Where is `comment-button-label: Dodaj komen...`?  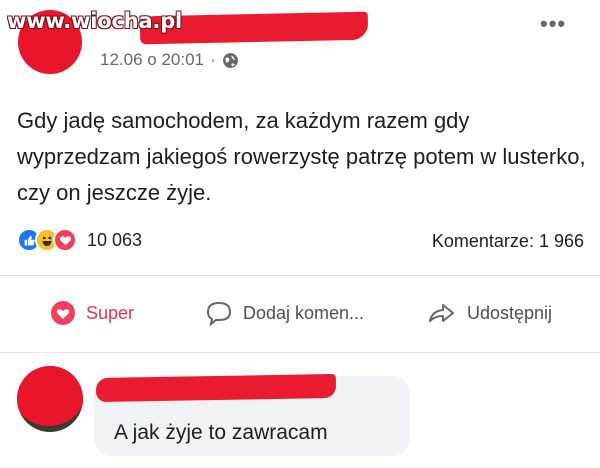 comment-button-label: Dodaj komen... is located at coordinates (304, 312).